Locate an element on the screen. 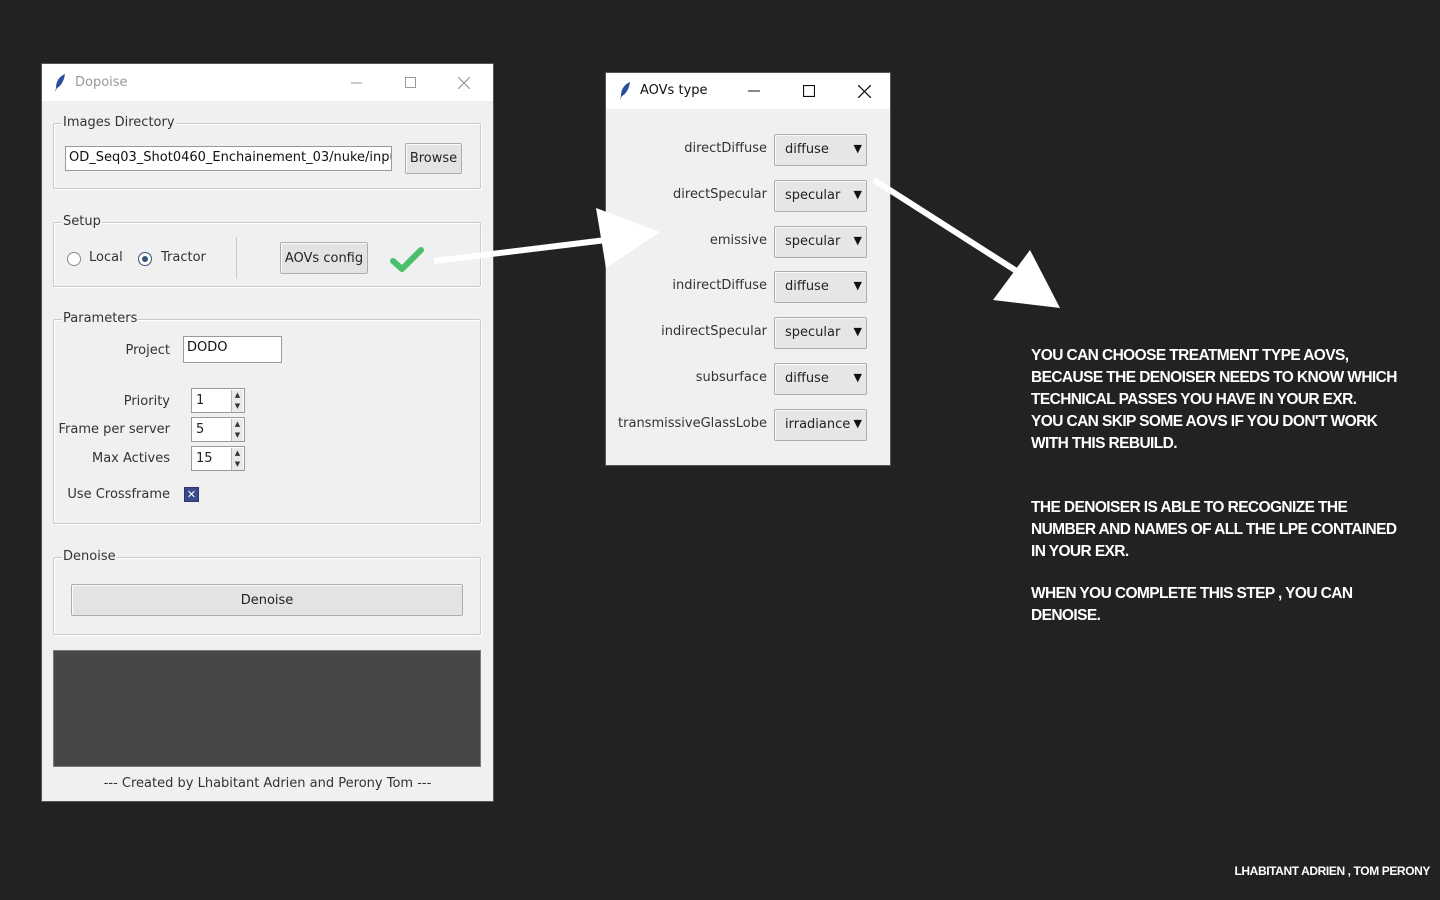 This screenshot has width=1440, height=900. note-line: YOU CAN SKIP SOME AOVS IF YOU DON'T WORK is located at coordinates (1204, 421).